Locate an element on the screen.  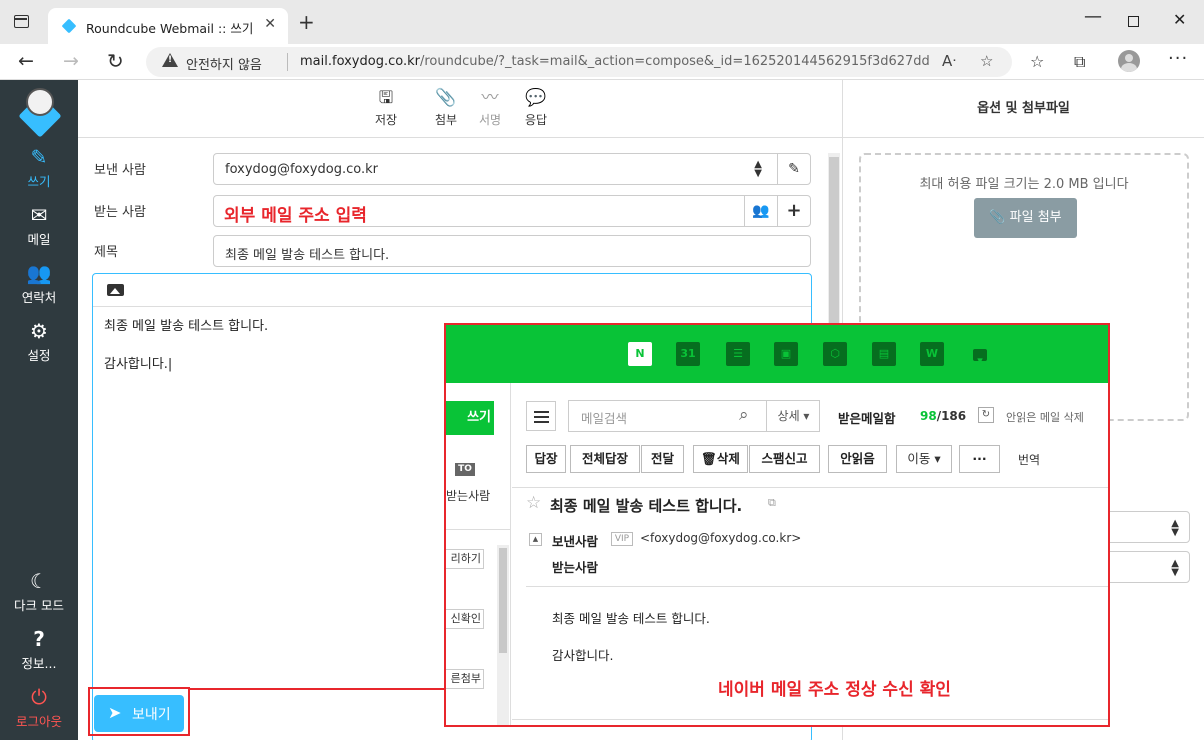
open-external-icon: ⧉ is located at coordinates (772, 503).